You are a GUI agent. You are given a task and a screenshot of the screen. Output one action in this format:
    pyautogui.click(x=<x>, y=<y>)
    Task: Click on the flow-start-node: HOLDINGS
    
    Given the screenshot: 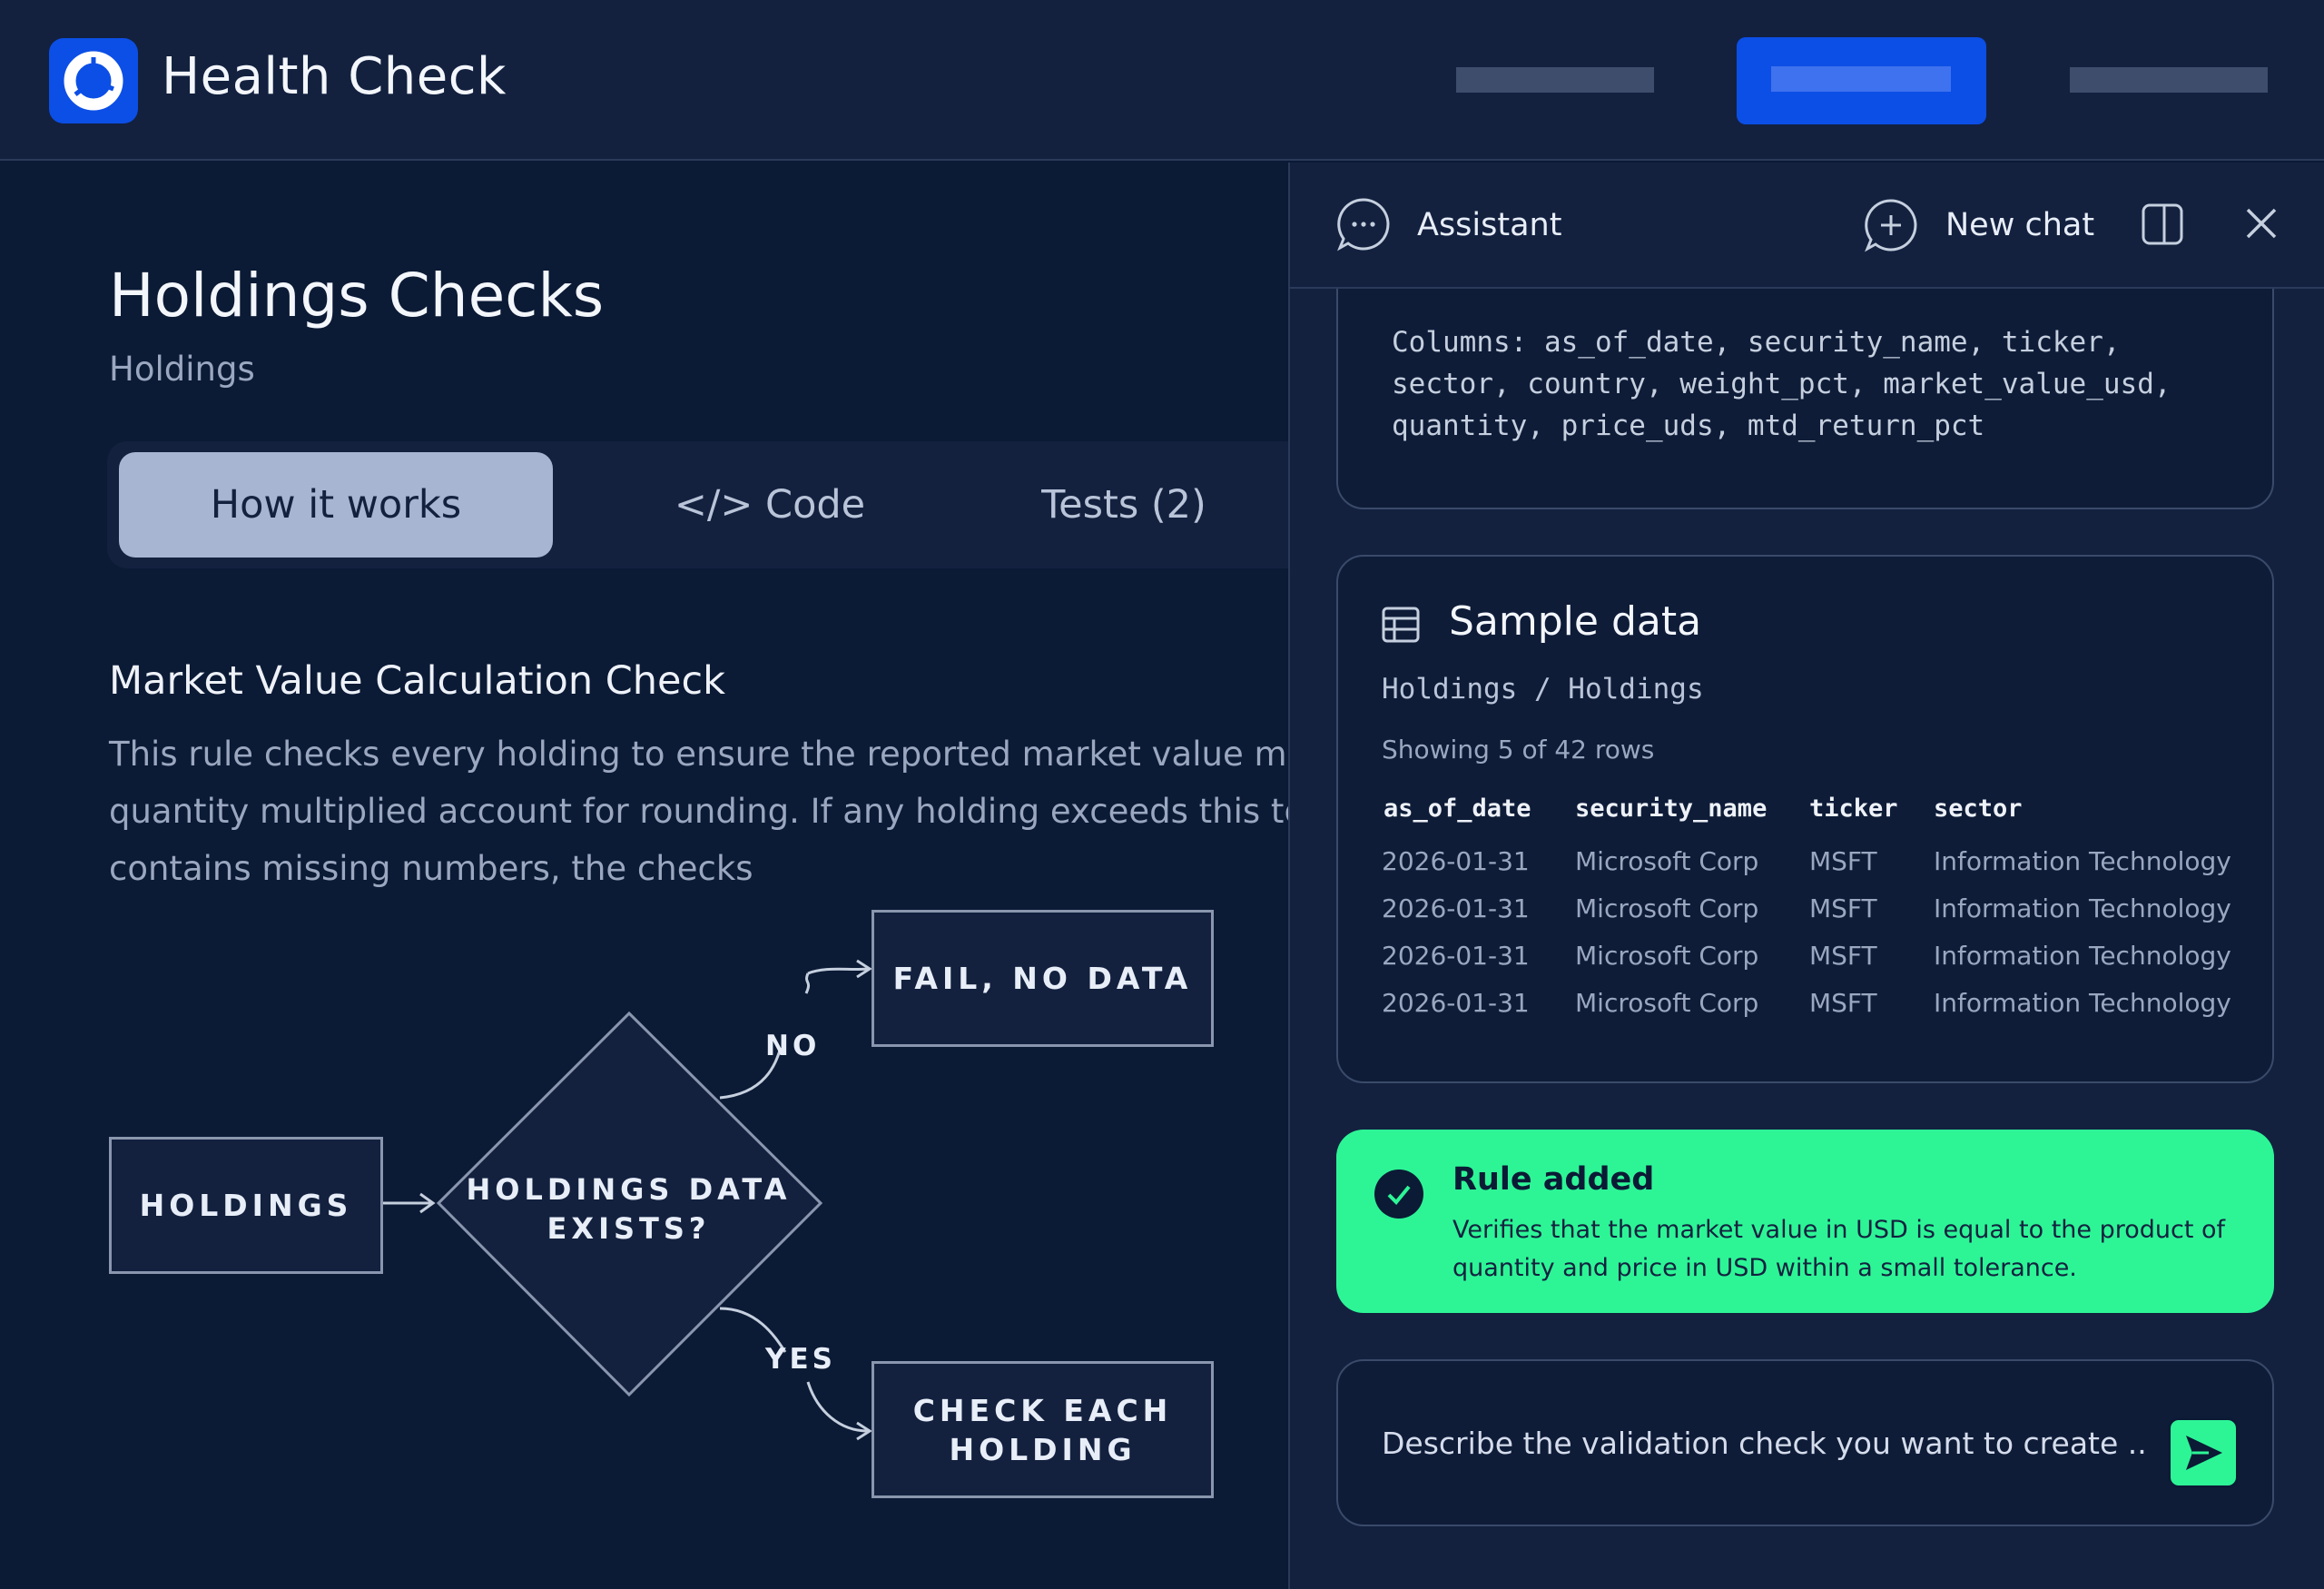 What is the action you would take?
    pyautogui.click(x=246, y=1205)
    